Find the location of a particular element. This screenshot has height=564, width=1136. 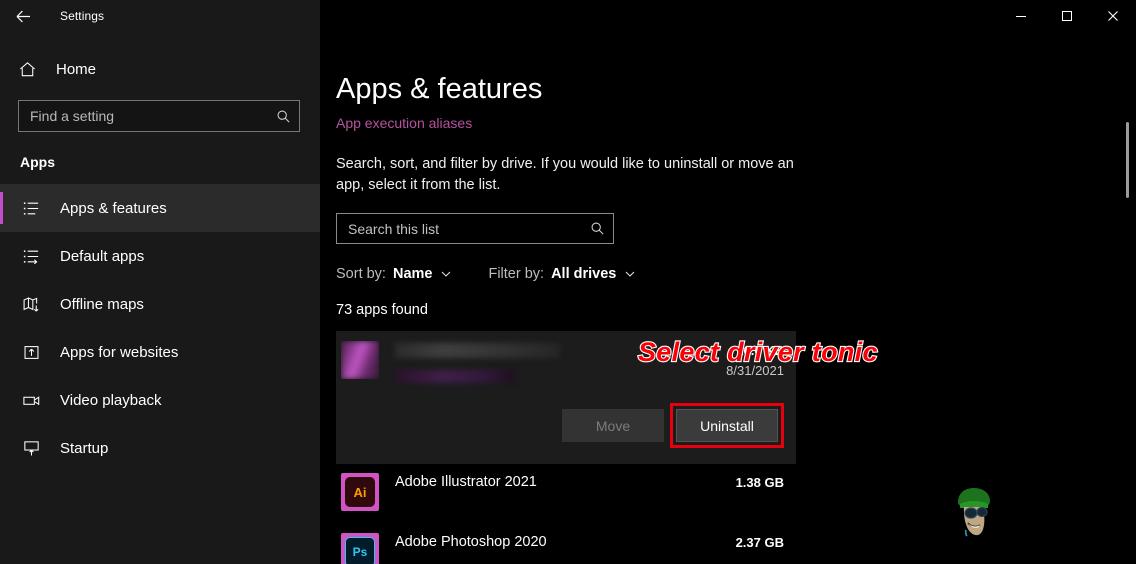

filter-by-value: All drives is located at coordinates (584, 274).